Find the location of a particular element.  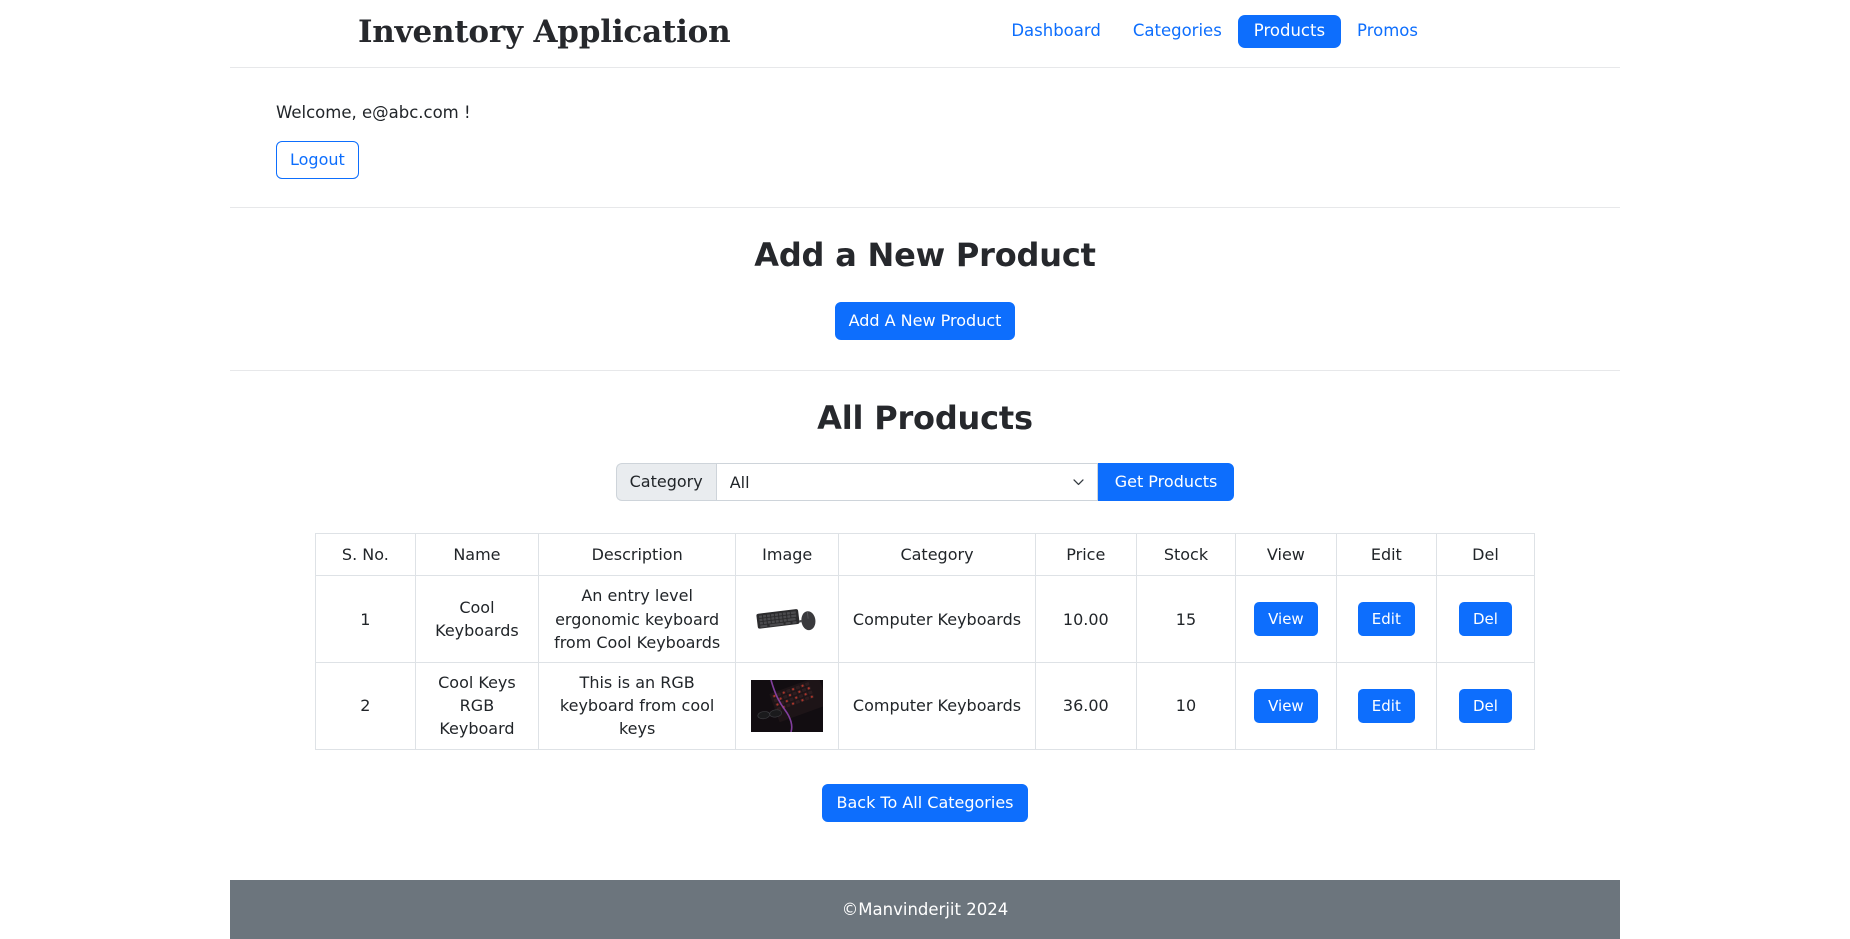

col-header-price: Price is located at coordinates (1085, 555).